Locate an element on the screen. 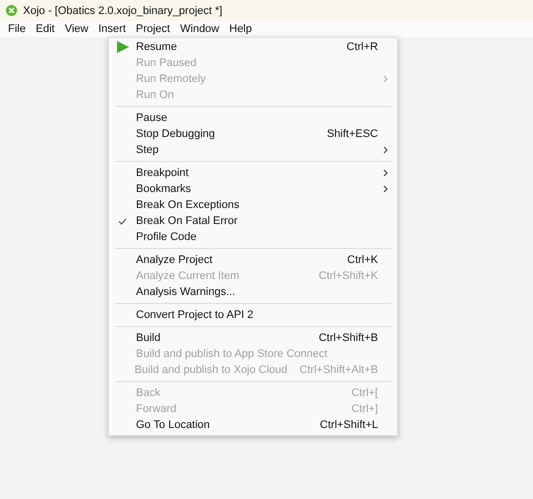 The width and height of the screenshot is (533, 499). menu-bar-item: Insert is located at coordinates (112, 29).